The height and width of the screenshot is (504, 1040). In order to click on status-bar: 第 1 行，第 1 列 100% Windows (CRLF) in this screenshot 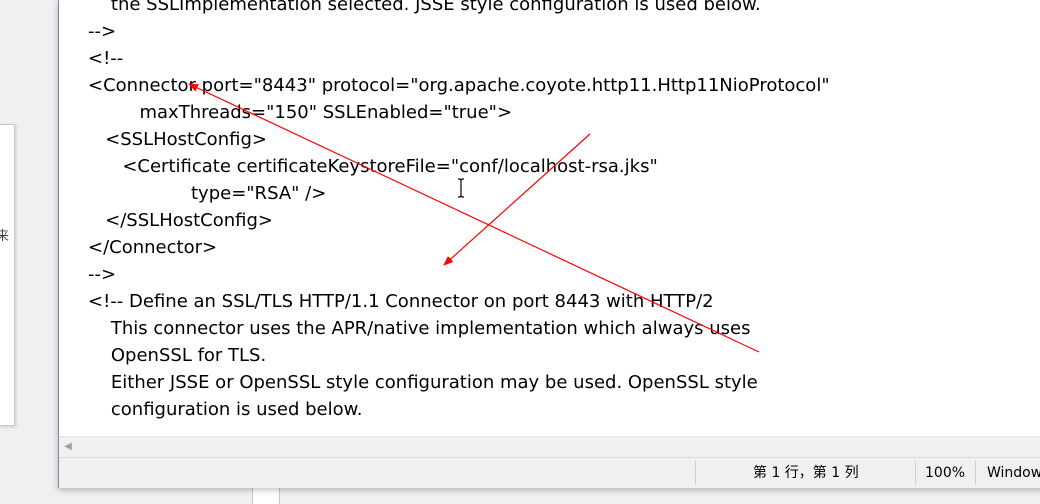, I will do `click(549, 472)`.